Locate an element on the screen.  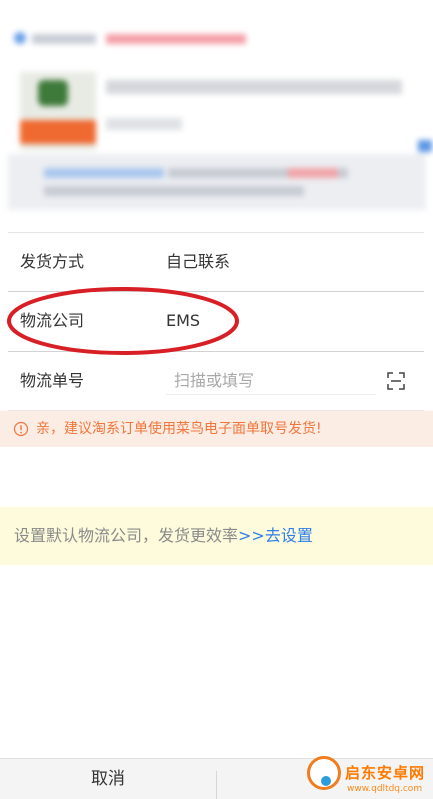
ship-method-row: 发货方式 自己联系 is located at coordinates (216, 262).